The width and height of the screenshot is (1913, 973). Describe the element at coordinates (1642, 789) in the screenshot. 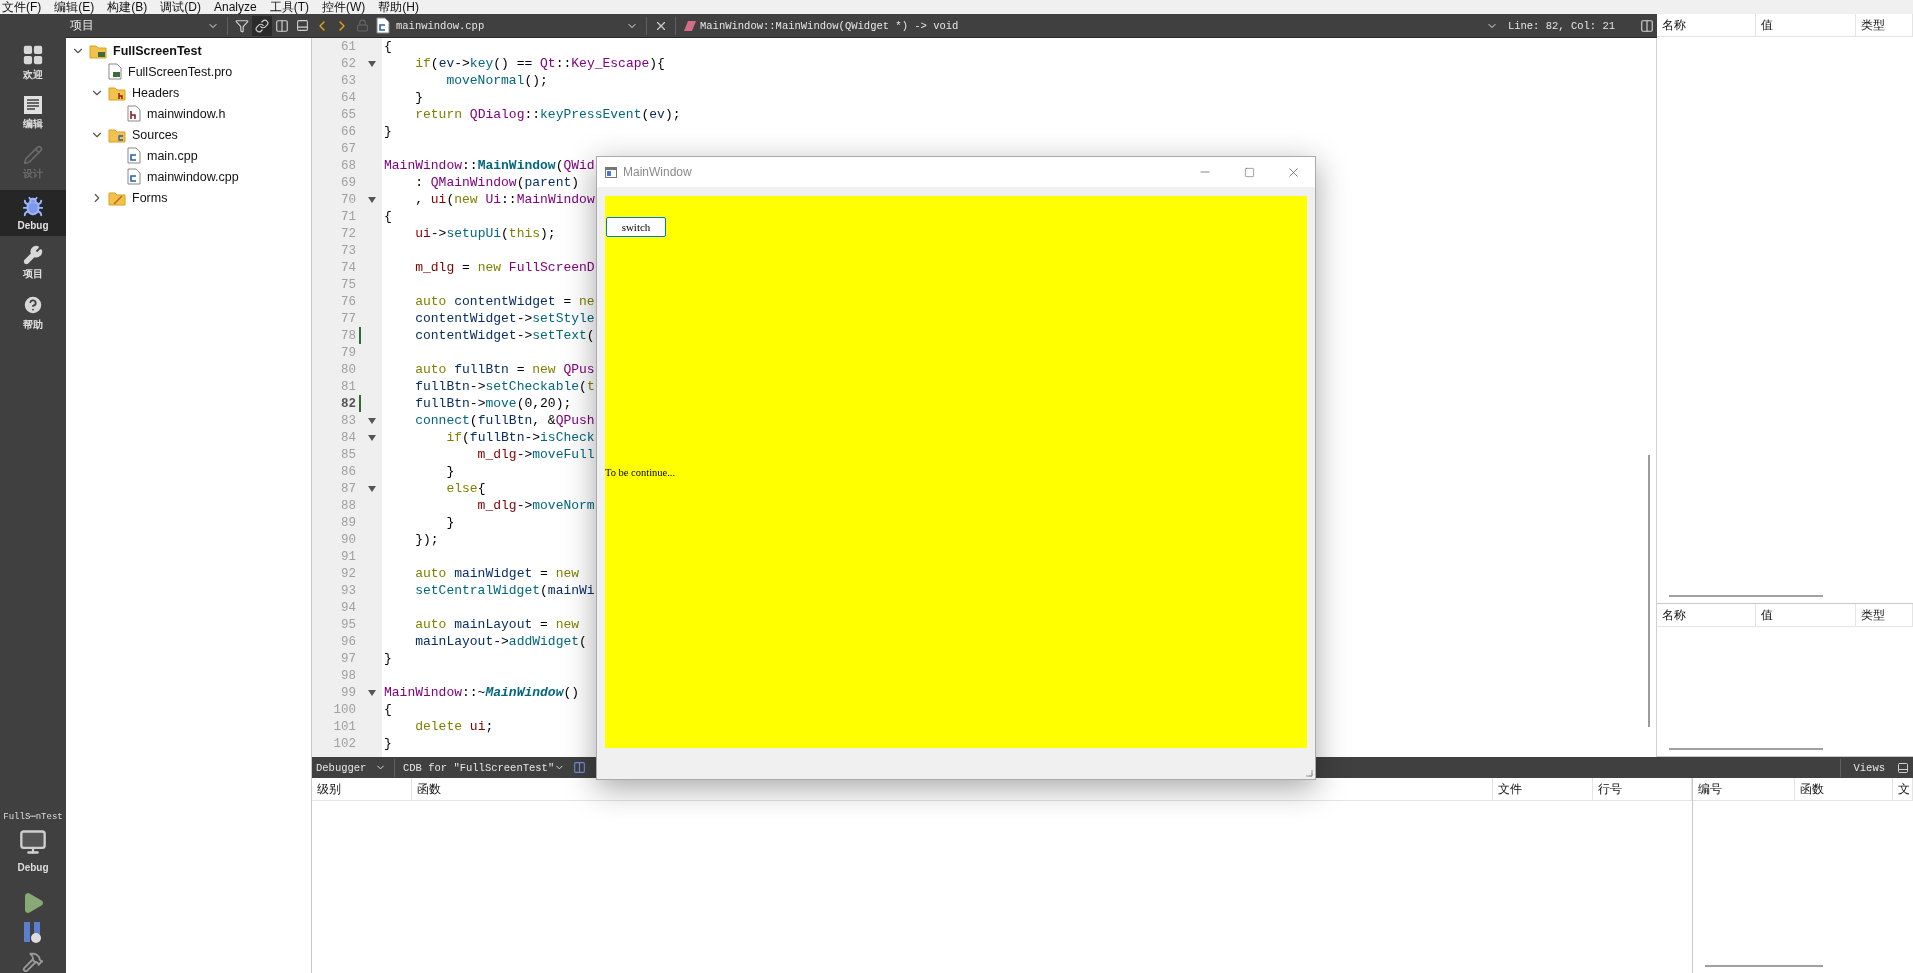

I see `column-header: 行号` at that location.